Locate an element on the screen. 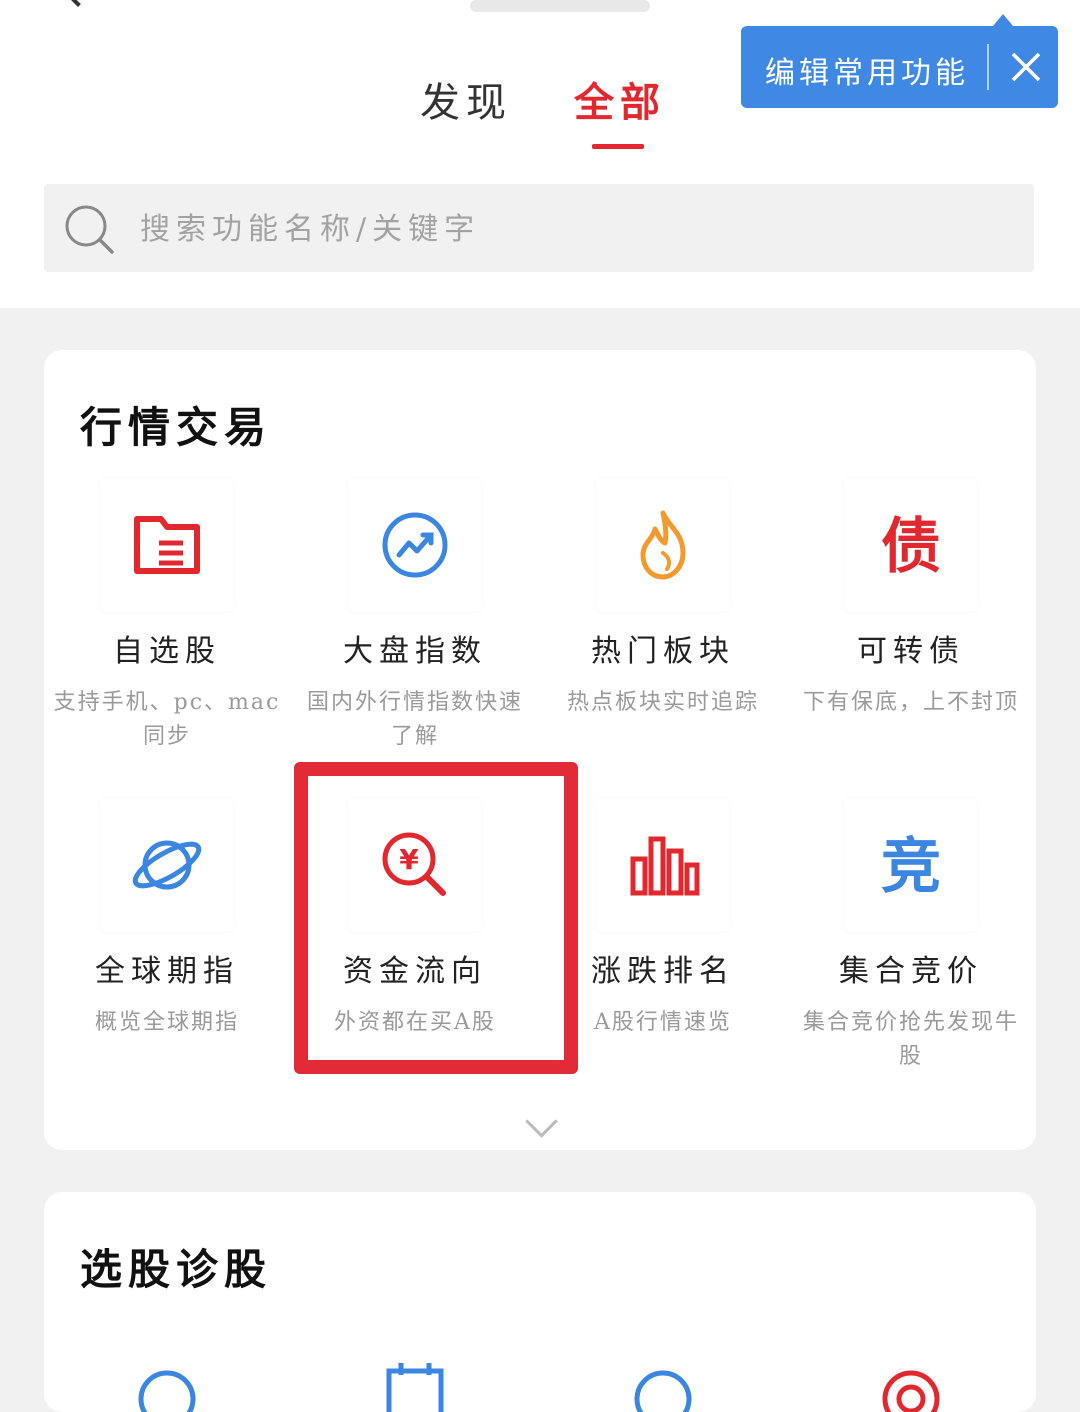  function-desc: 支持手机、pc、mac同步 is located at coordinates (167, 719).